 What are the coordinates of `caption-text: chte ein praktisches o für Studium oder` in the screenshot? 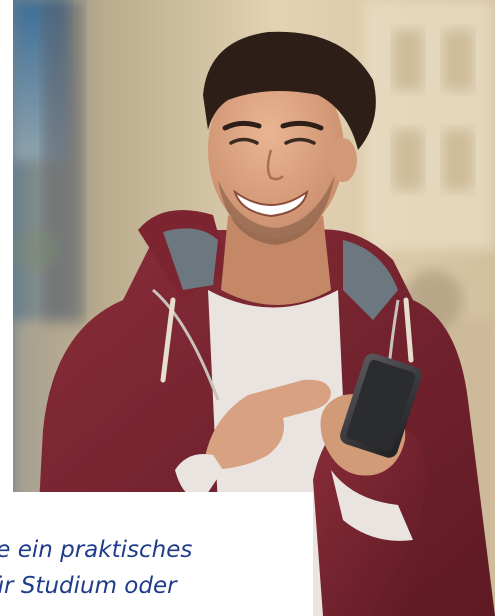 It's located at (160, 568).